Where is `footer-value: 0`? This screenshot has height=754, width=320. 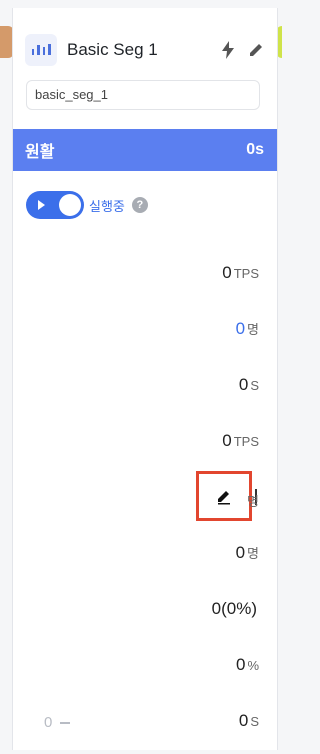
footer-value: 0 is located at coordinates (48, 722).